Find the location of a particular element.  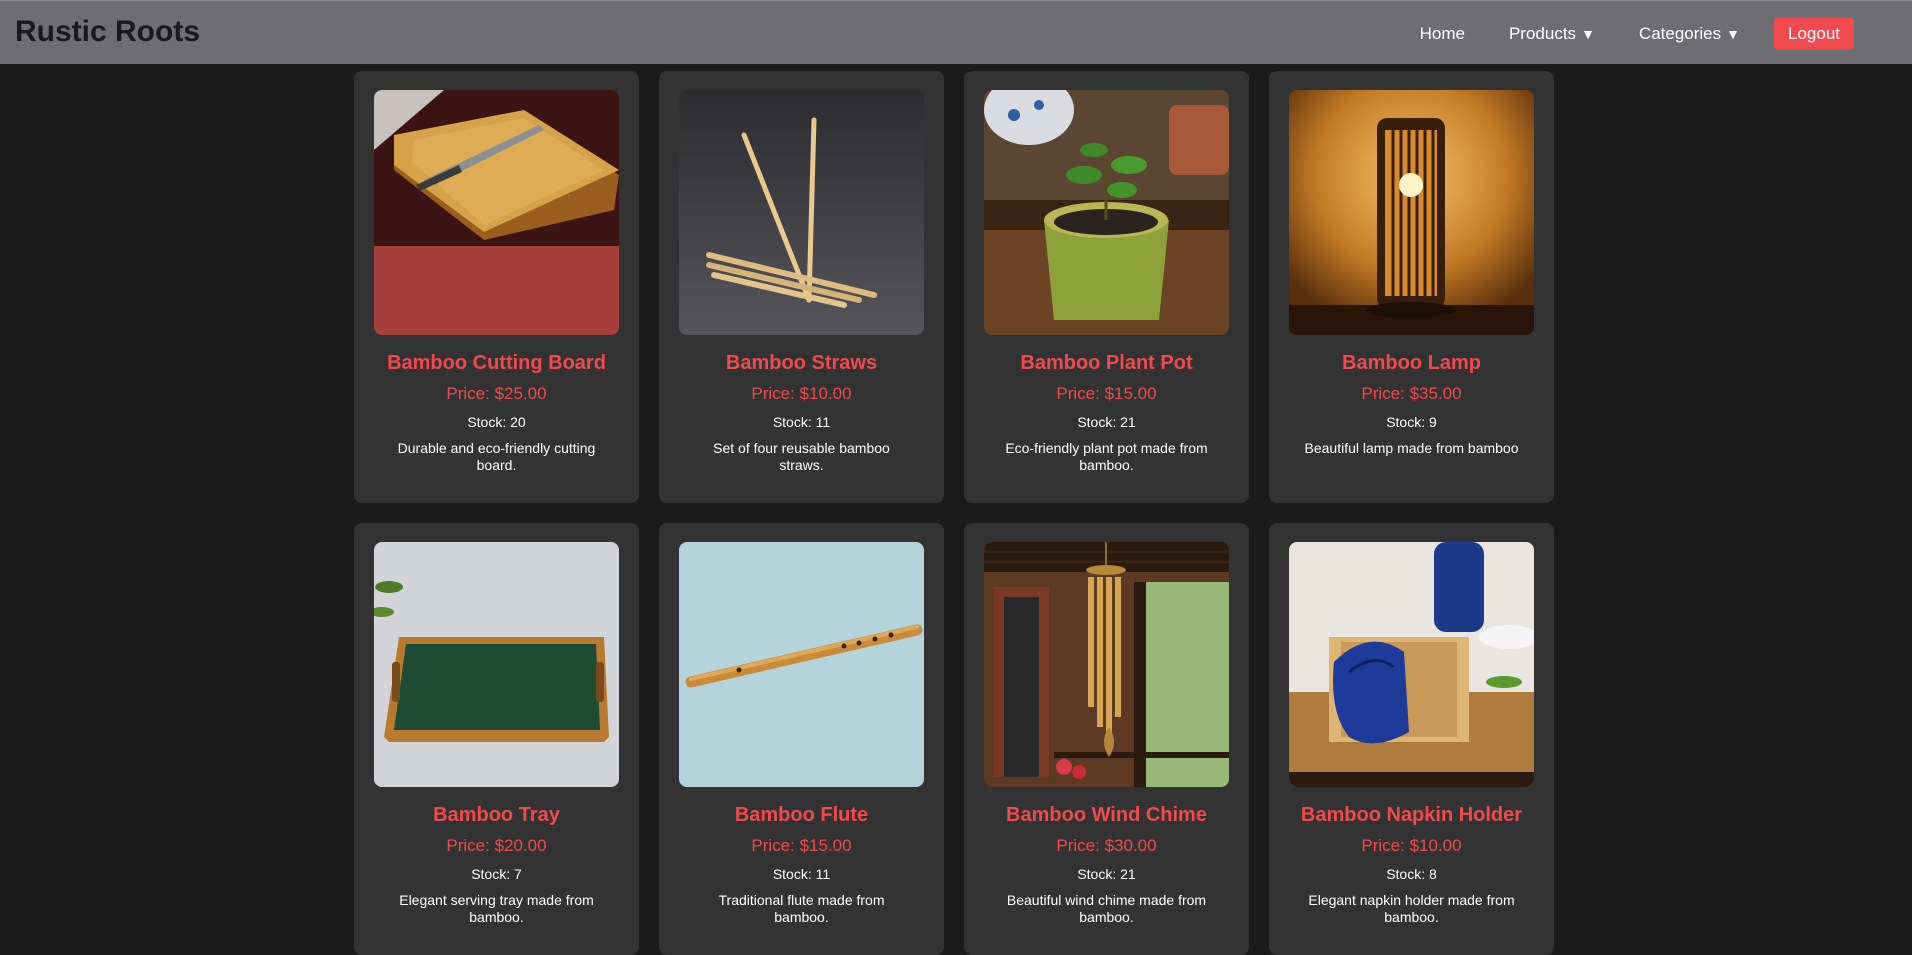

brand-logo: Rustic Roots is located at coordinates (107, 32).